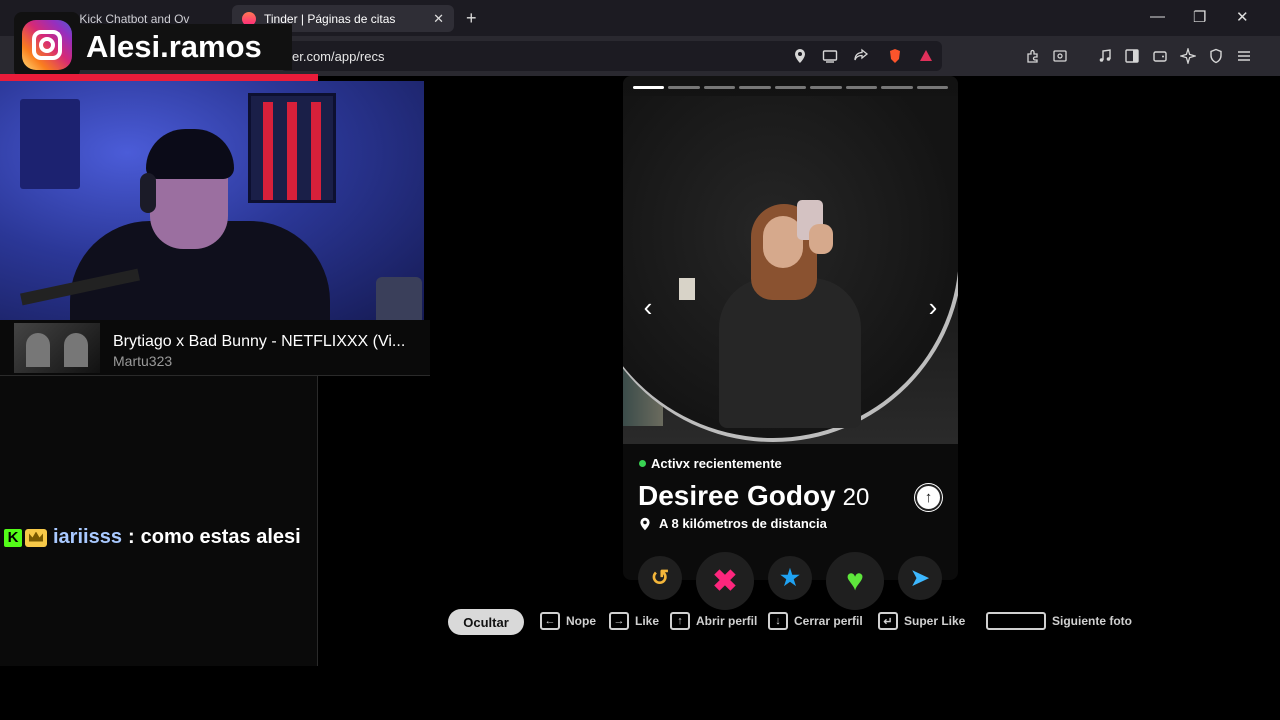  What do you see at coordinates (716, 463) in the screenshot?
I see `activity-status-text: Activx recientemente` at bounding box center [716, 463].